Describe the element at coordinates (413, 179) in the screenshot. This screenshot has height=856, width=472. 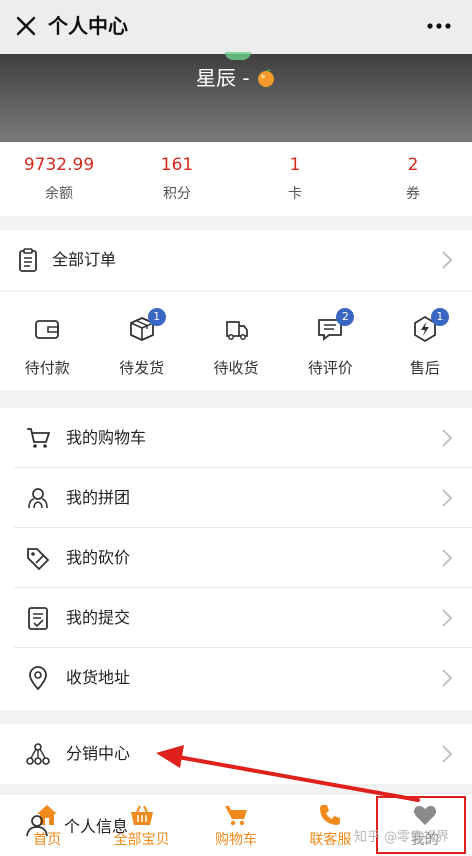
I see `stat-coupons: 2 券` at that location.